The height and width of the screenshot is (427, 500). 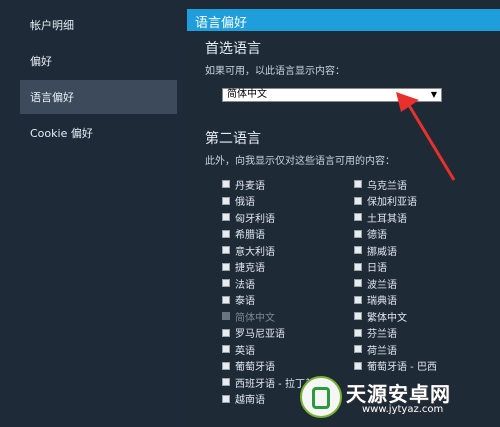 I want to click on sidebar-item-label: 帐户明细, so click(x=52, y=25).